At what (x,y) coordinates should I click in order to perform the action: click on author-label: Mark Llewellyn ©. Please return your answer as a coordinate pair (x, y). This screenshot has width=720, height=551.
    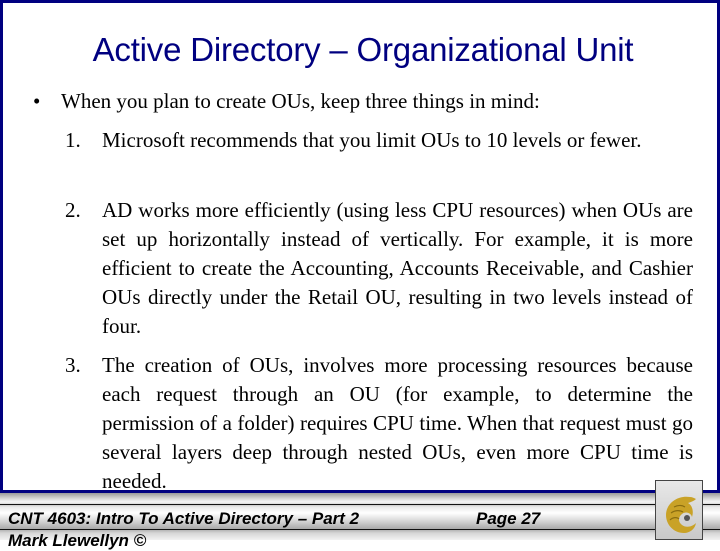
    Looking at the image, I should click on (77, 540).